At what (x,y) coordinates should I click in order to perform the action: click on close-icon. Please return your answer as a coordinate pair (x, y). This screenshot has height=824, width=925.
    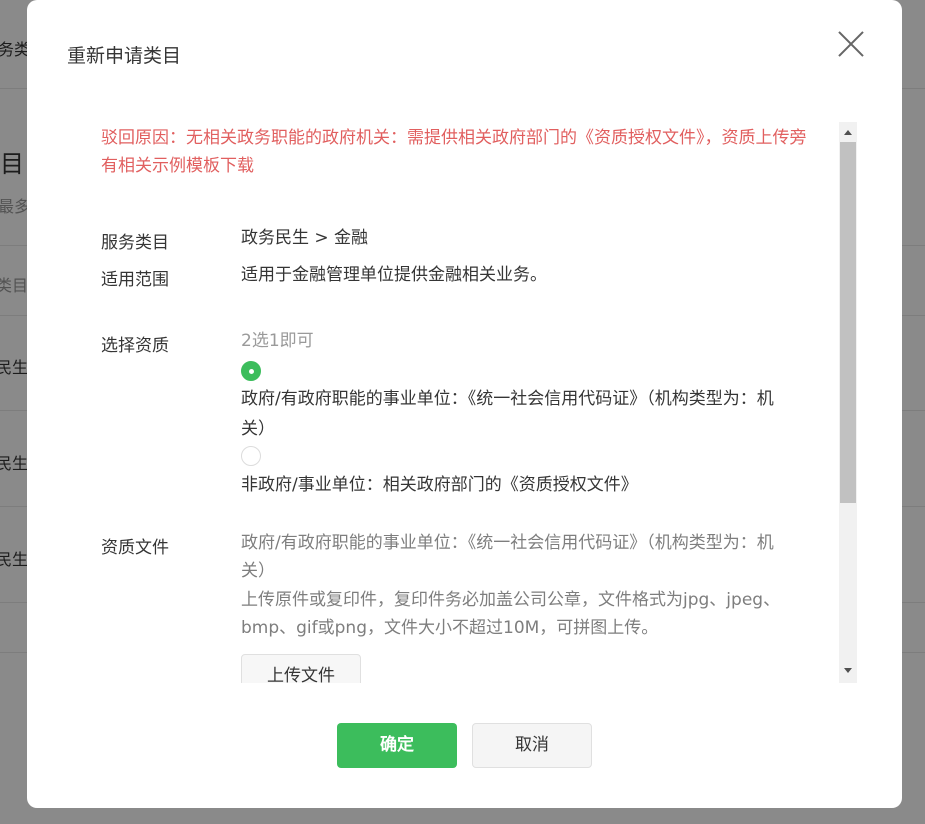
    Looking at the image, I should click on (851, 44).